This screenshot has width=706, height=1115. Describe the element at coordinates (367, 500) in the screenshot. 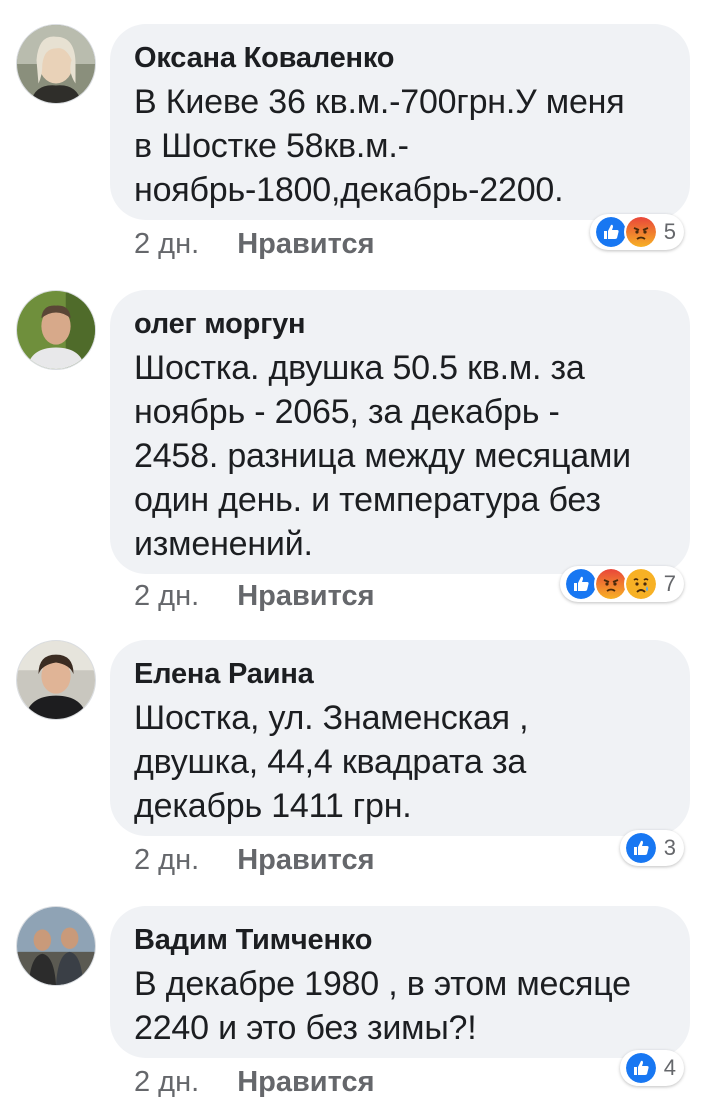

I see `comment-text-line: один день. и температура без` at that location.